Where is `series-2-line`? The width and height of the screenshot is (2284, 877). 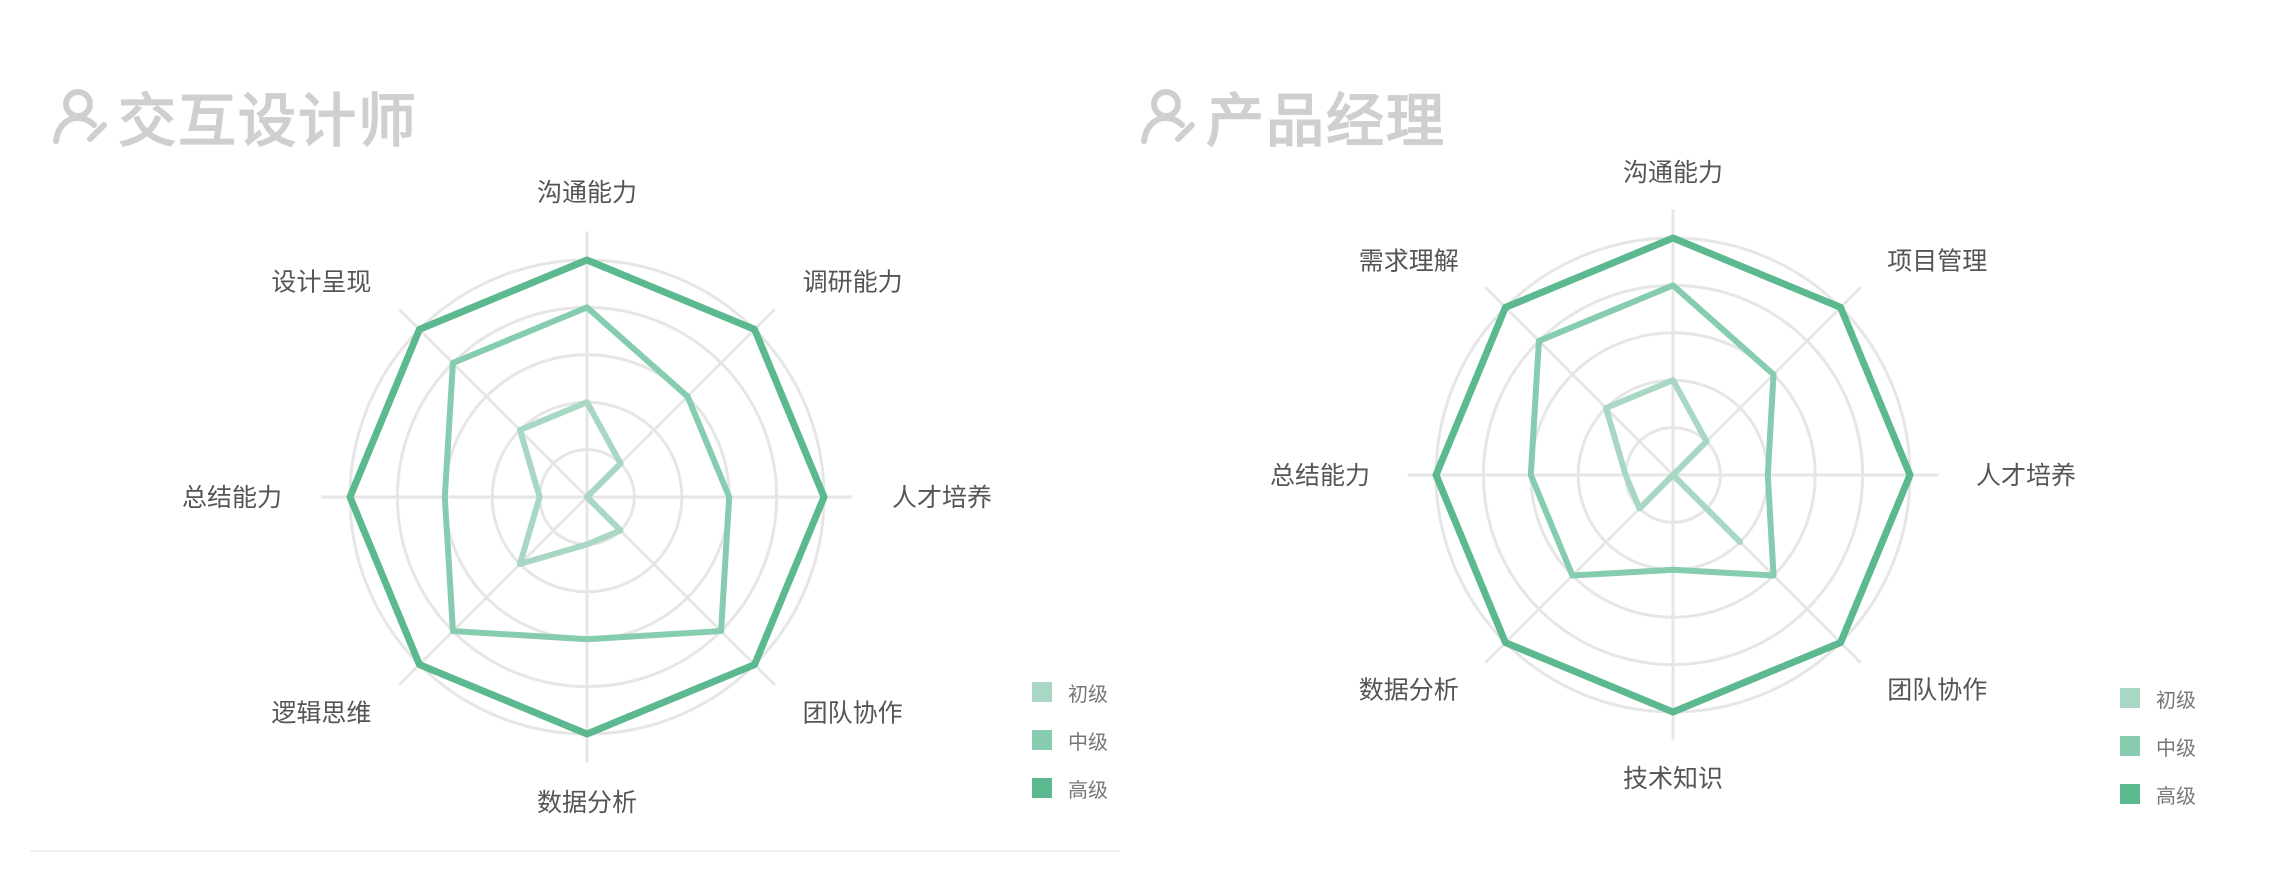 series-2-line is located at coordinates (1652, 430).